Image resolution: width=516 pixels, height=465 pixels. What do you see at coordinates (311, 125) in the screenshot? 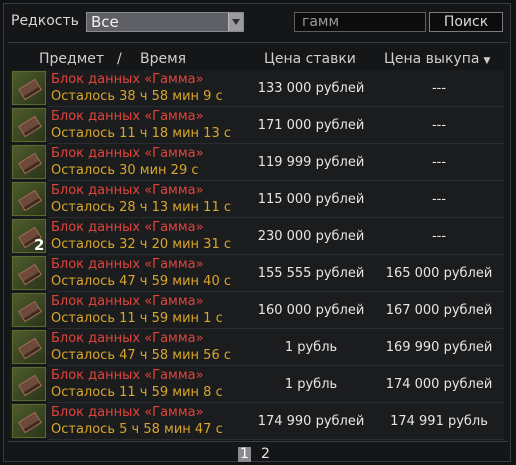
I see `bid-price: 171 000 рублей` at bounding box center [311, 125].